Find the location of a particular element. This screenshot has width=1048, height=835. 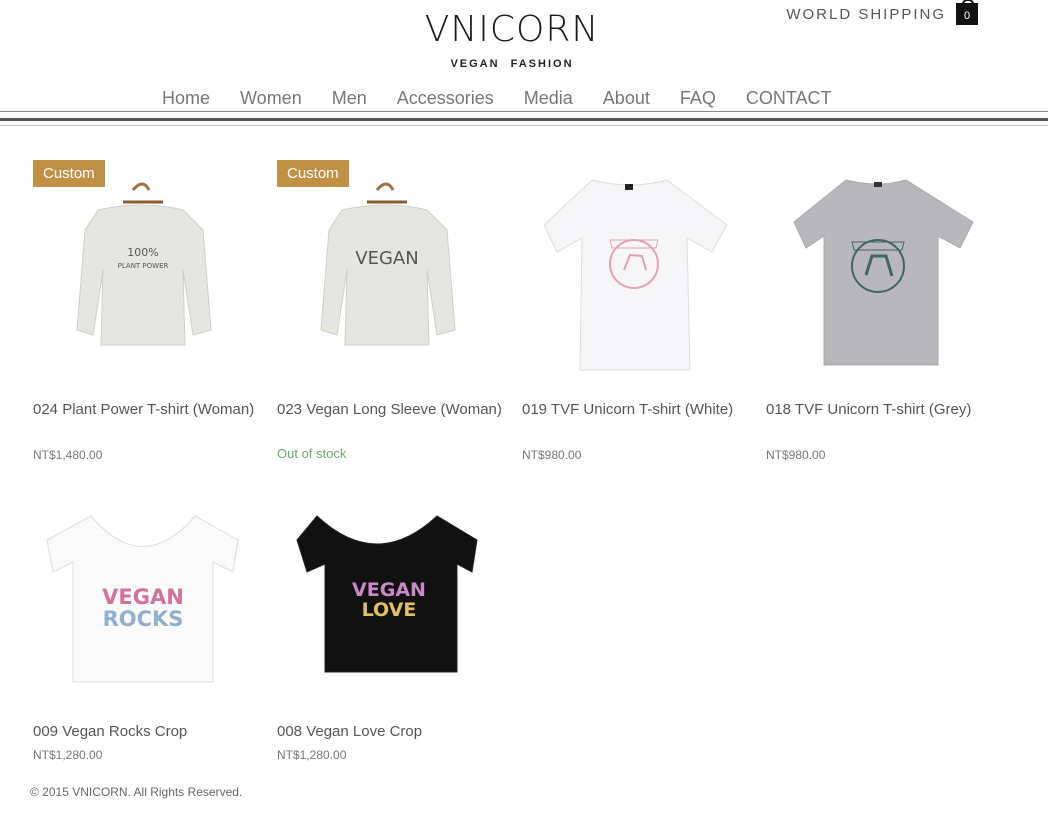

stock-status: Out of stock is located at coordinates (312, 453).